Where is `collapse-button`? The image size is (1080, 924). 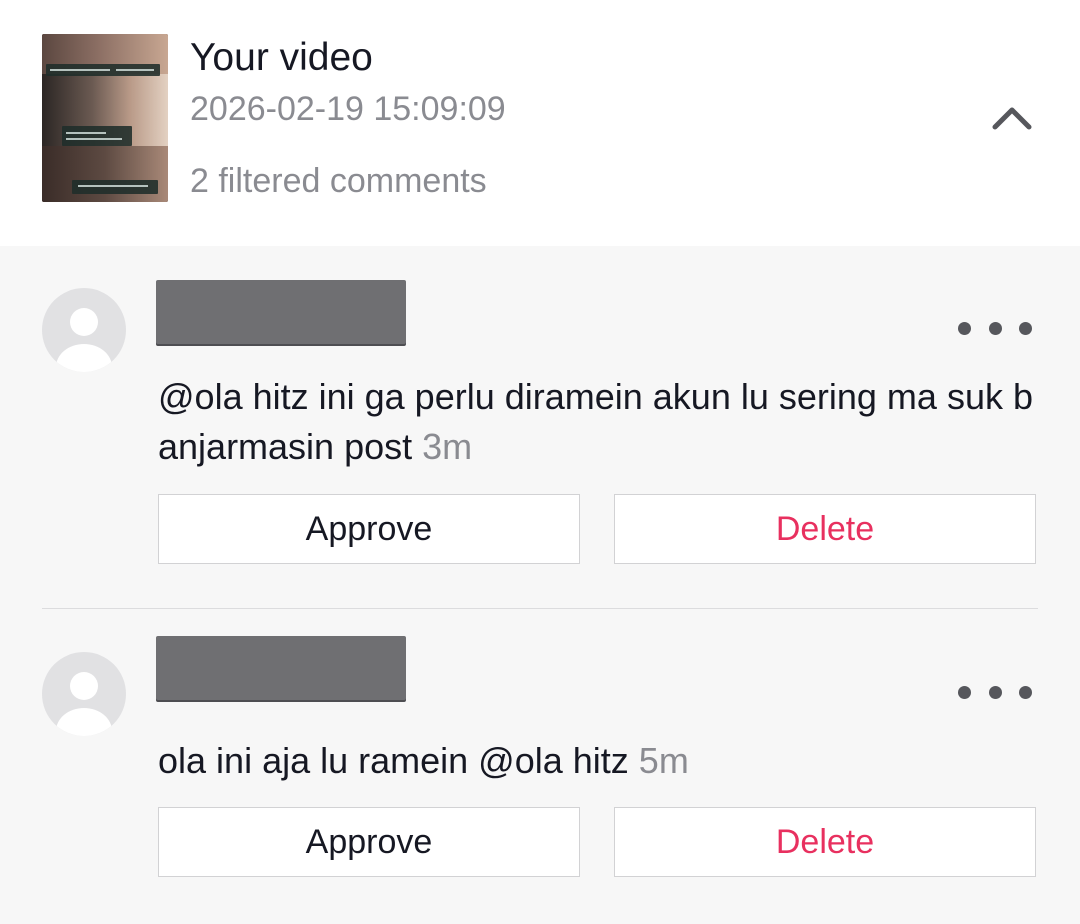
collapse-button is located at coordinates (1012, 118).